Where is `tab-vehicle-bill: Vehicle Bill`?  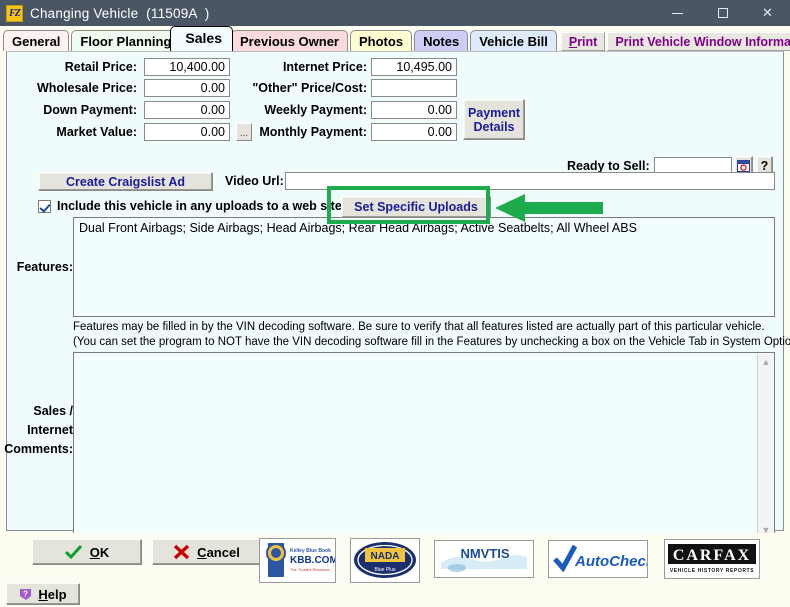
tab-vehicle-bill: Vehicle Bill is located at coordinates (513, 40).